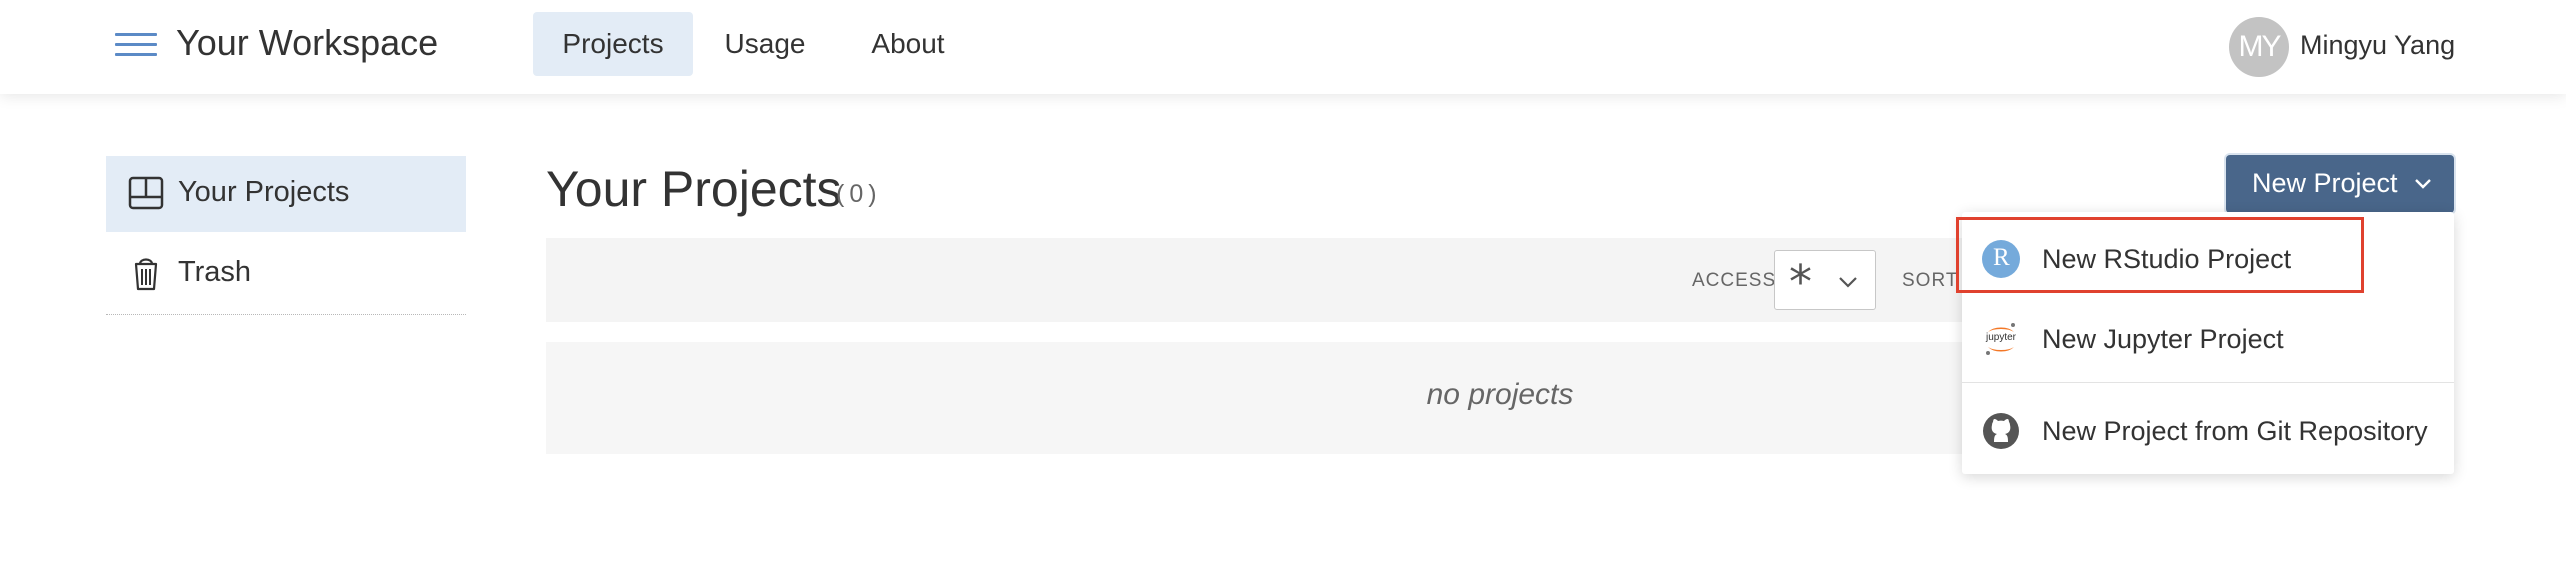 This screenshot has width=2566, height=576. I want to click on app-title: Your Workspace, so click(307, 43).